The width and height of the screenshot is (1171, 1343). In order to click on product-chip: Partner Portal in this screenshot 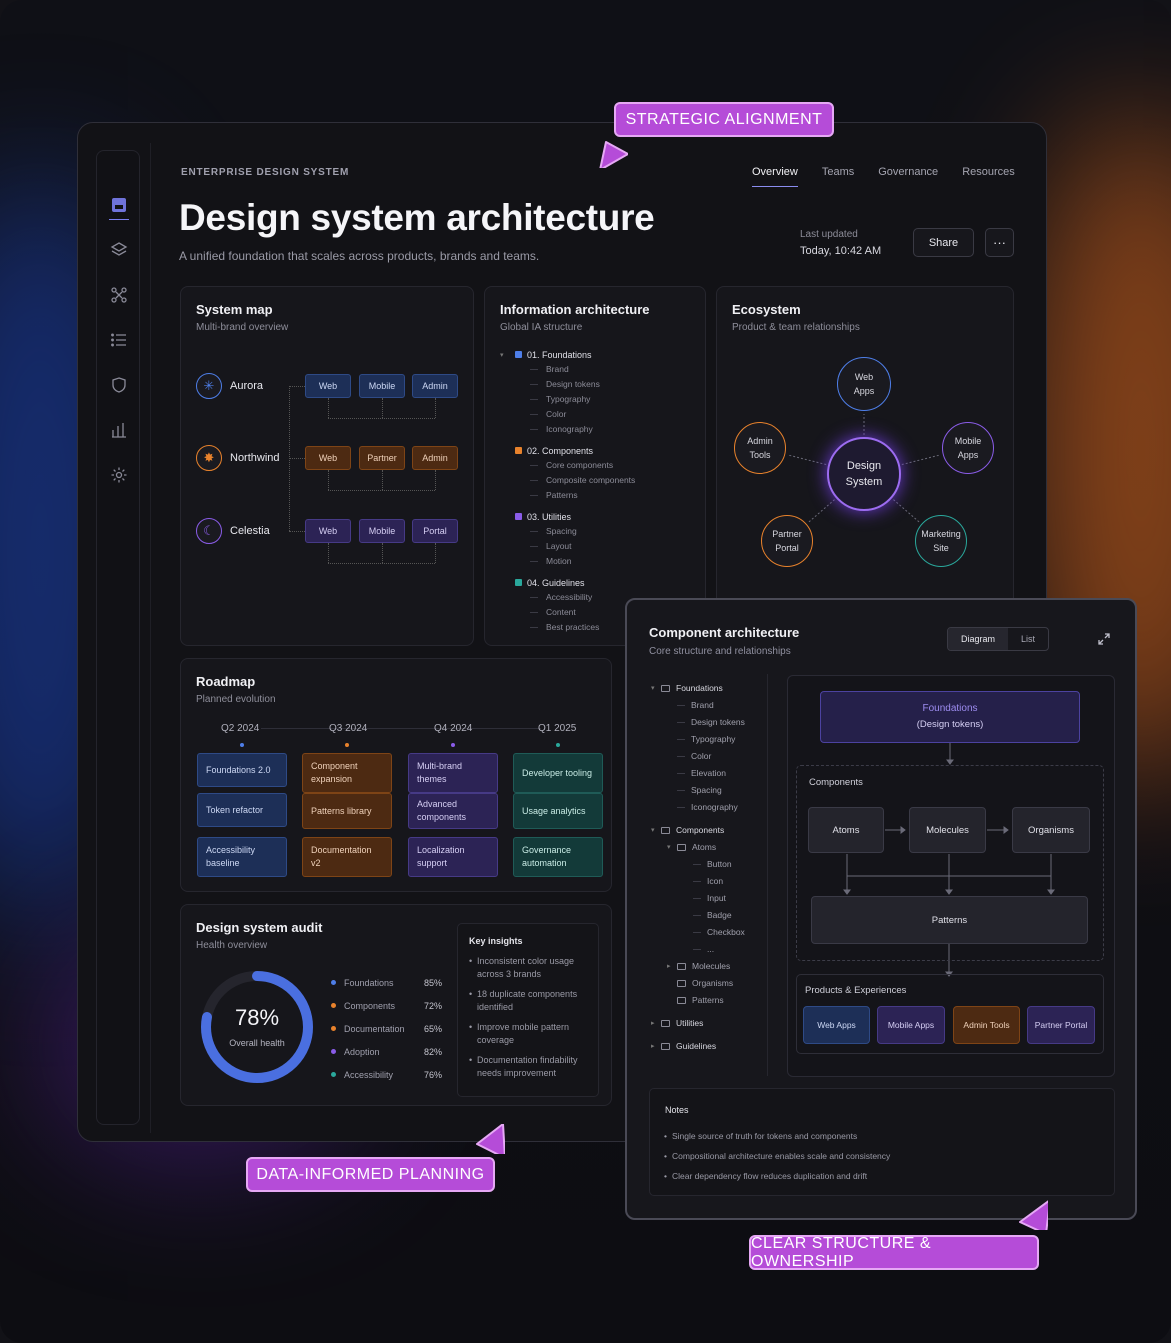, I will do `click(1061, 1025)`.